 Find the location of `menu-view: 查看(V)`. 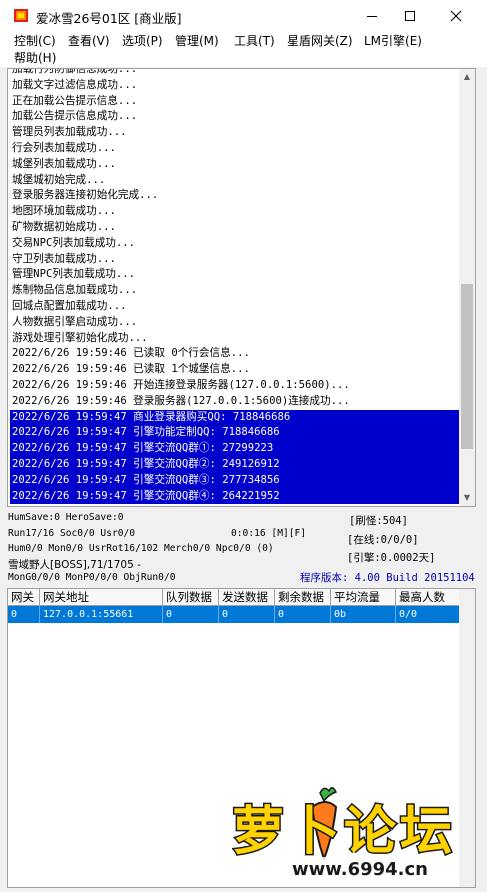

menu-view: 查看(V) is located at coordinates (89, 41).